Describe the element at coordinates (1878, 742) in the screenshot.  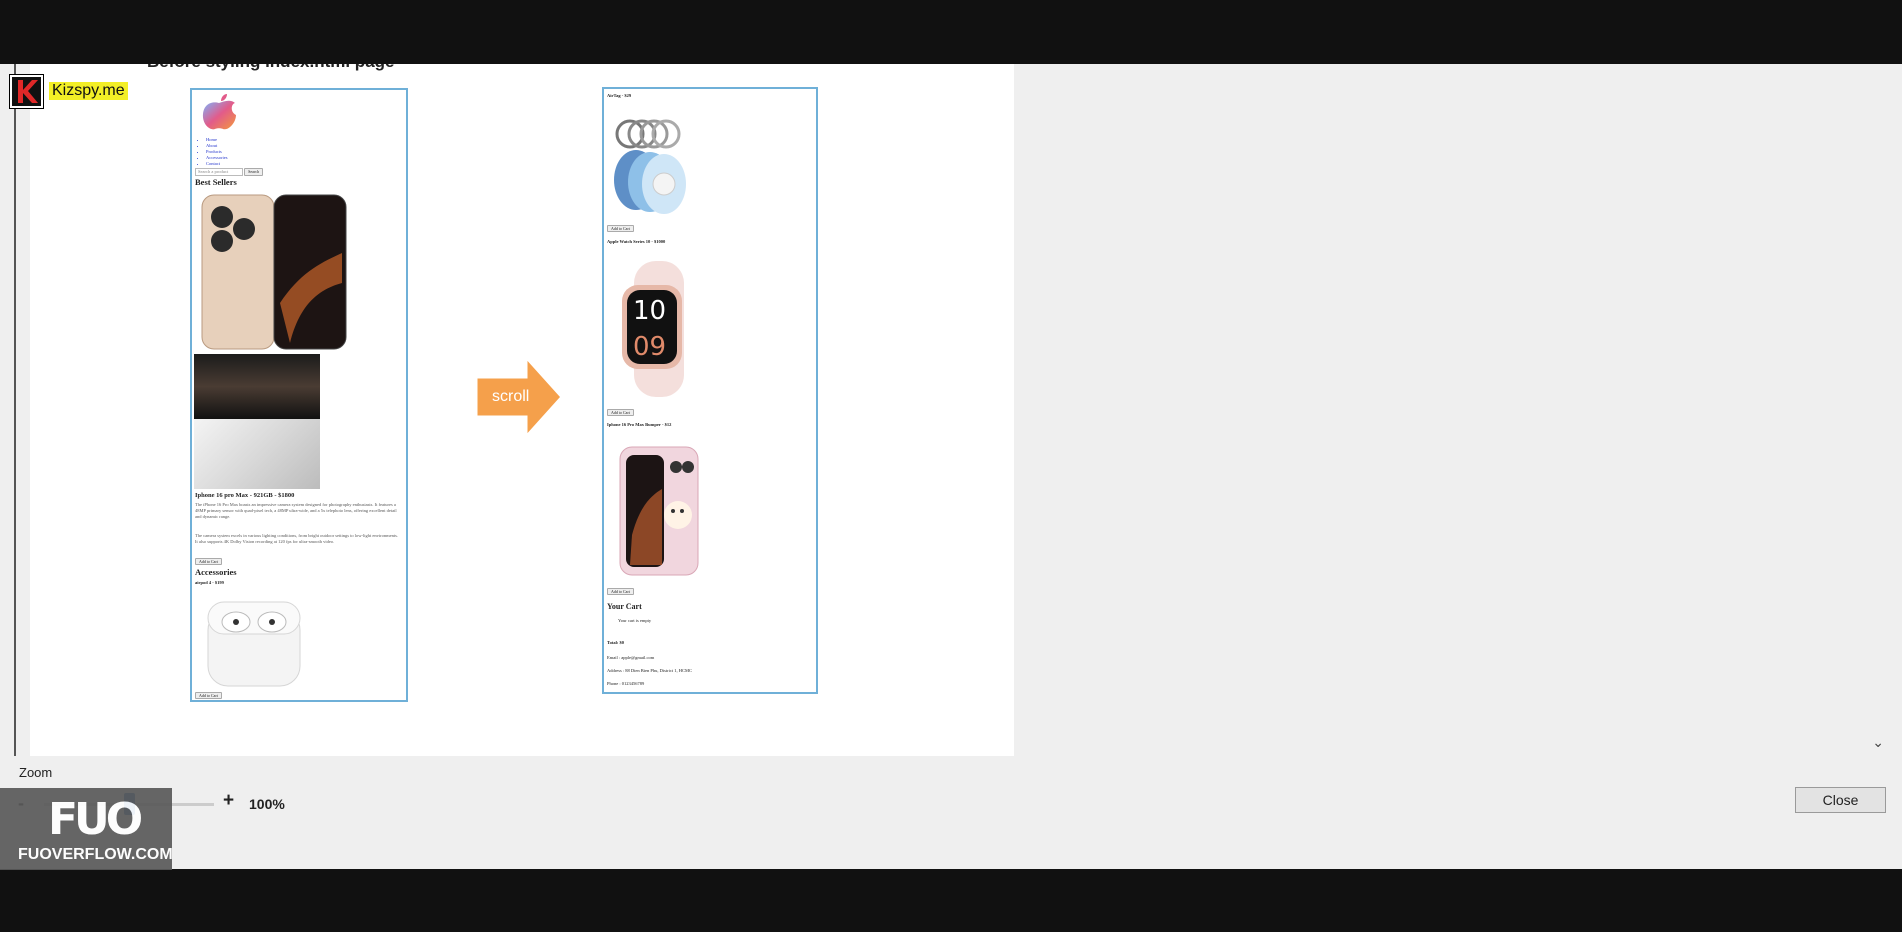
I see `scroll-down-chevron-icon: ⌄` at that location.